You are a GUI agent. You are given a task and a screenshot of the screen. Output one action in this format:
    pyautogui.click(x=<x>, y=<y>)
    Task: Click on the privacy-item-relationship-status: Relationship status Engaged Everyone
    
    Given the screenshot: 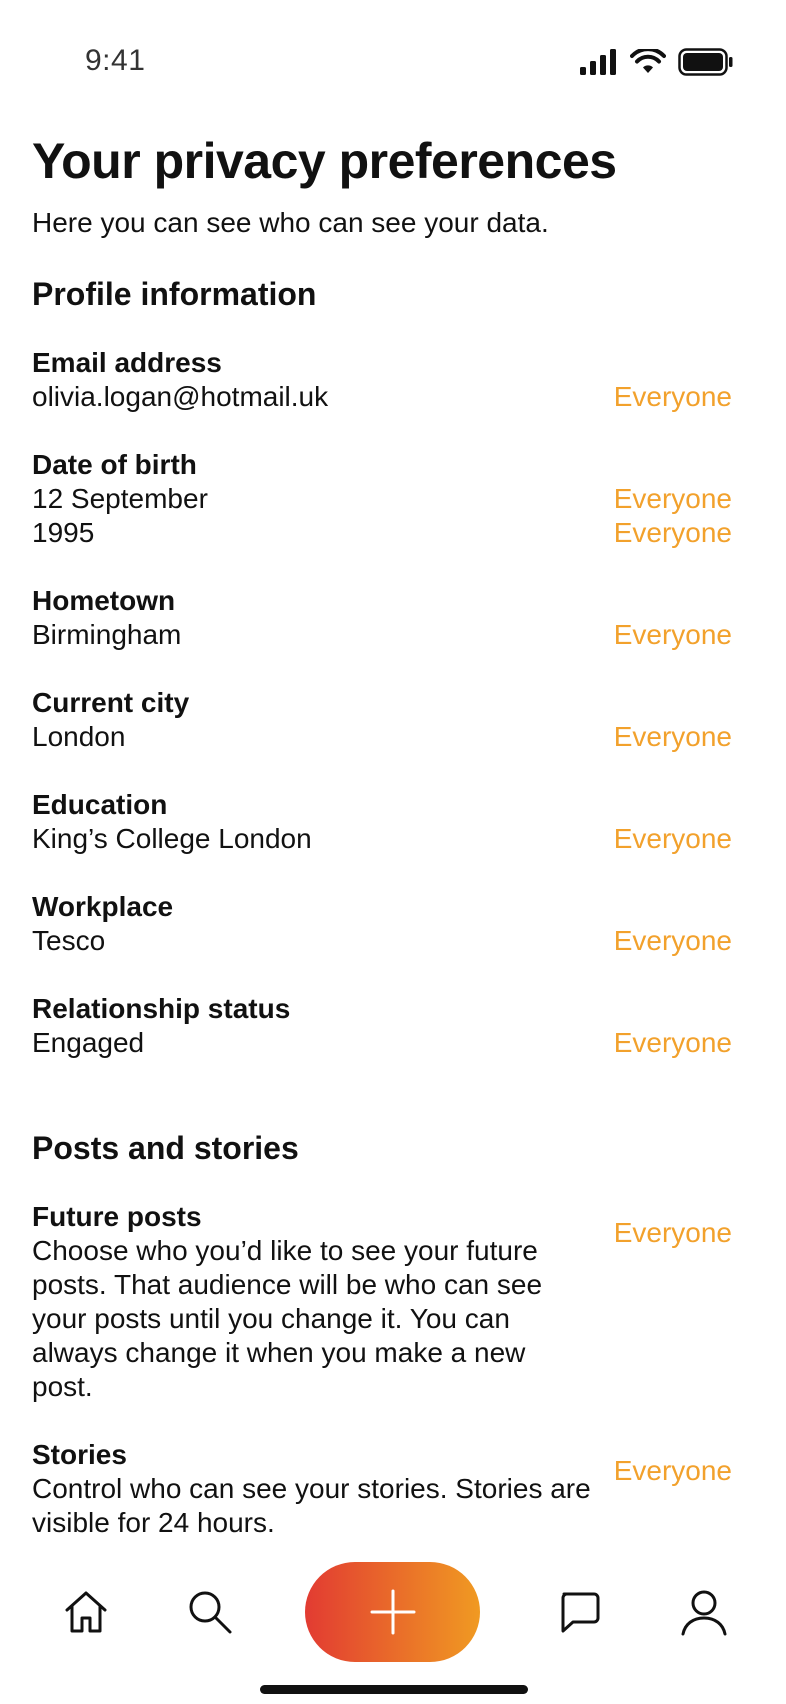 What is the action you would take?
    pyautogui.click(x=382, y=1026)
    